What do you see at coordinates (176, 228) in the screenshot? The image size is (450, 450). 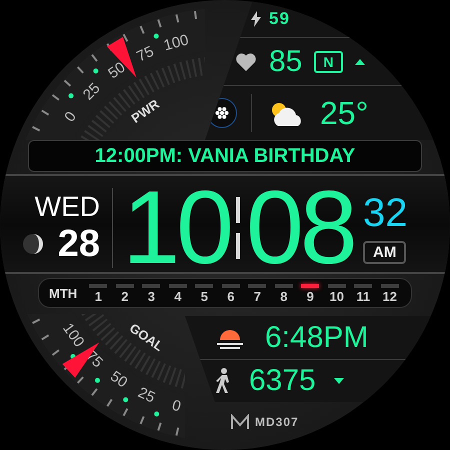 I see `hours: 10` at bounding box center [176, 228].